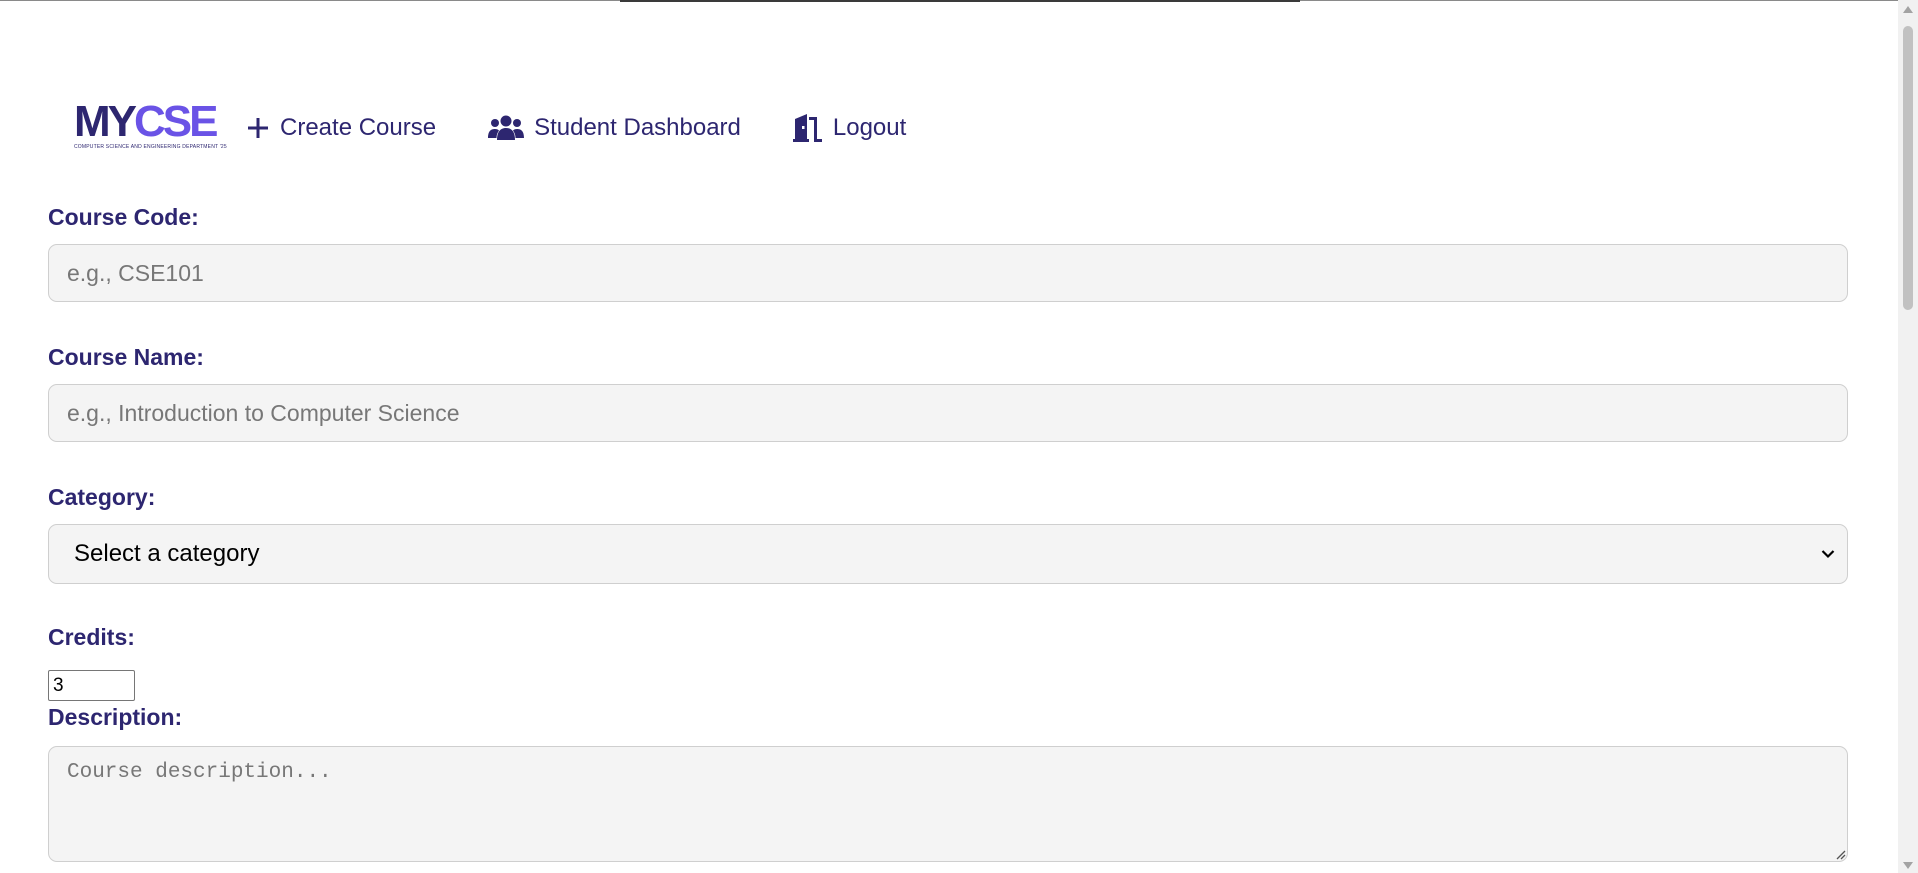 This screenshot has height=873, width=1918. What do you see at coordinates (102, 497) in the screenshot?
I see `category-label: Category:` at bounding box center [102, 497].